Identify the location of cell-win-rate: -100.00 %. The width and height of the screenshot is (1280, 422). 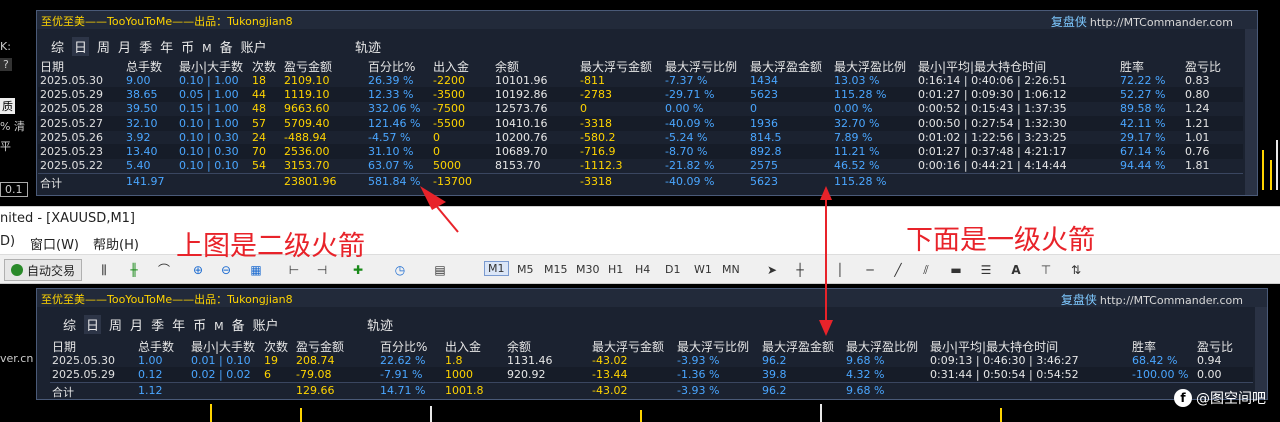
(1160, 375).